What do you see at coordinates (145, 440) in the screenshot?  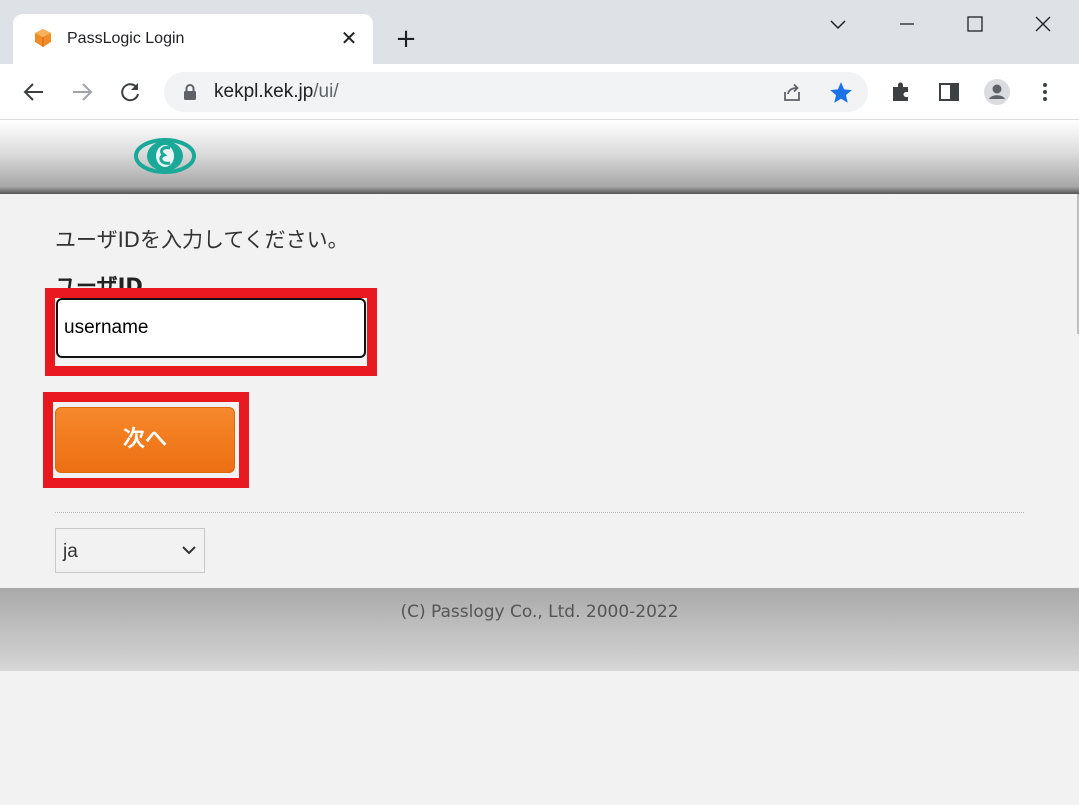 I see `next-button: 次へ` at bounding box center [145, 440].